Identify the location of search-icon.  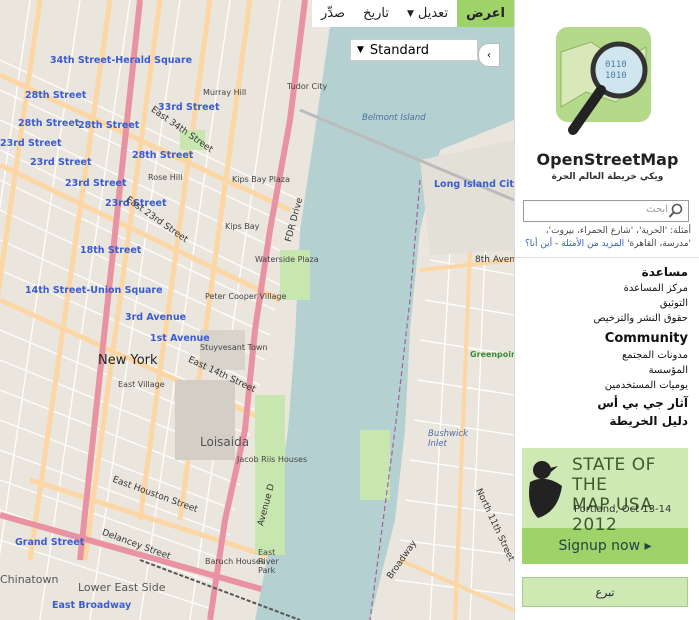
(676, 211).